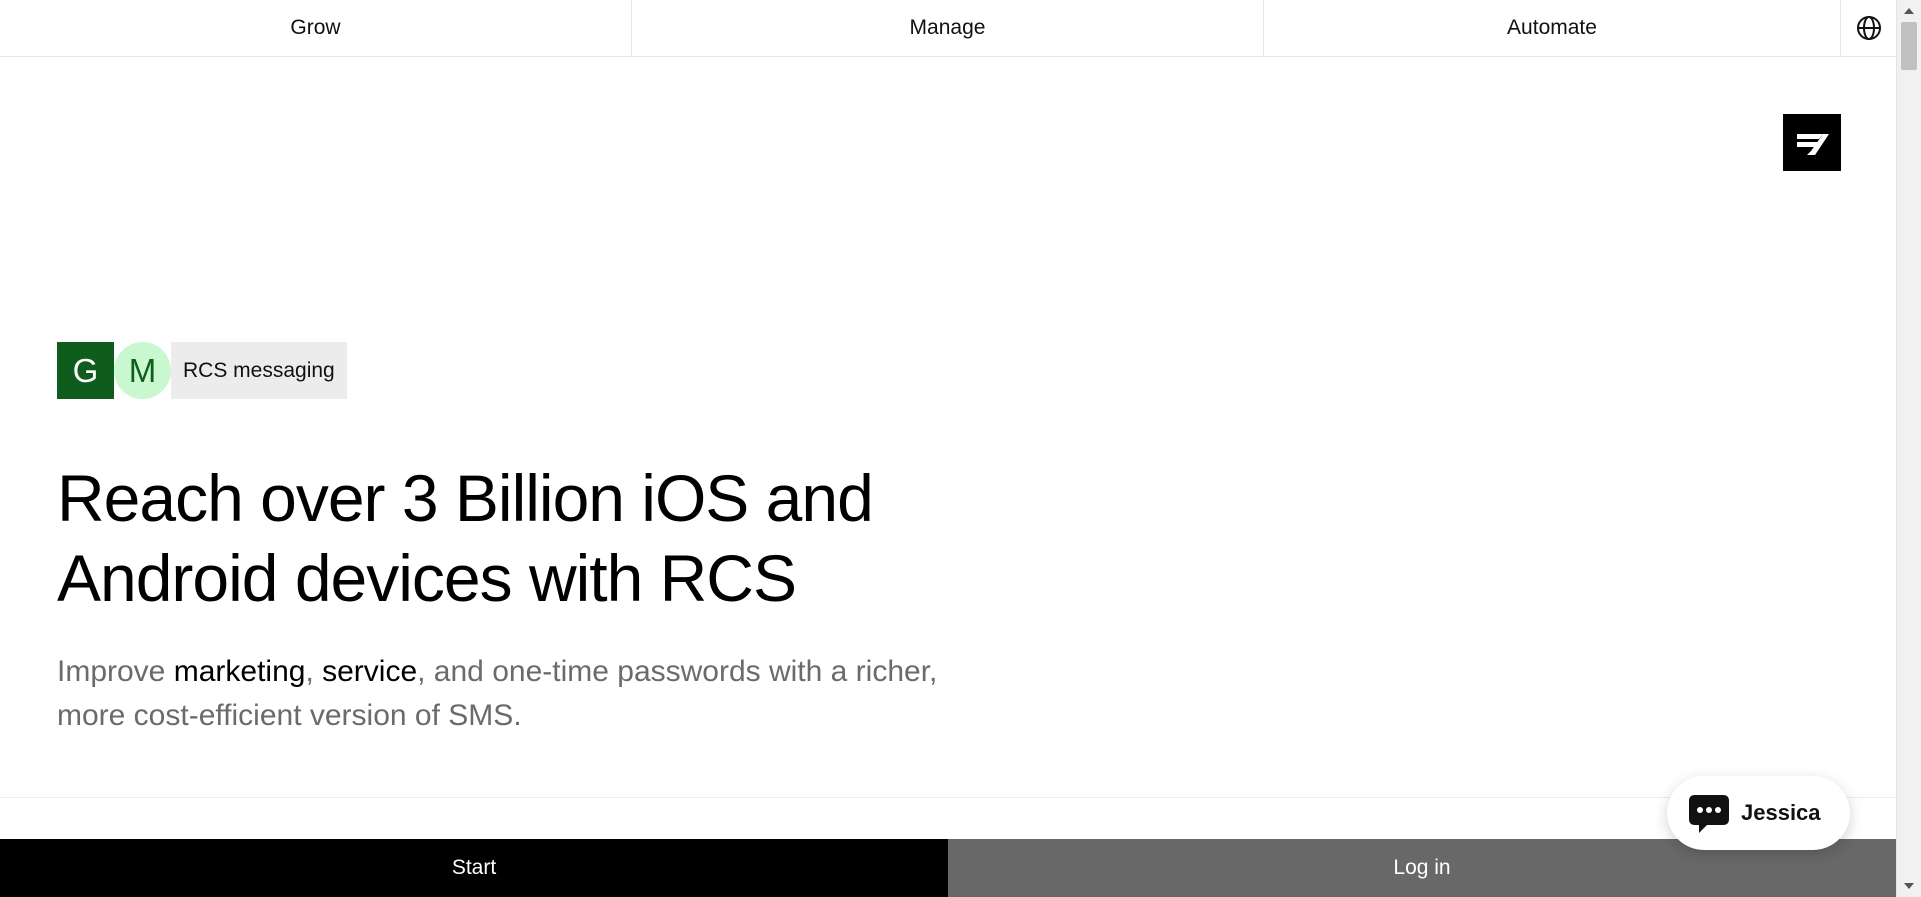 The height and width of the screenshot is (897, 1921). Describe the element at coordinates (239, 671) in the screenshot. I see `subtitle-marketing: marketing` at that location.